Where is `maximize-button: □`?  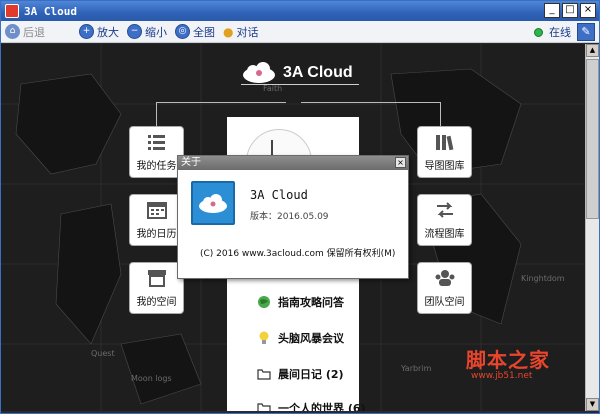
maximize-button: □ is located at coordinates (570, 10).